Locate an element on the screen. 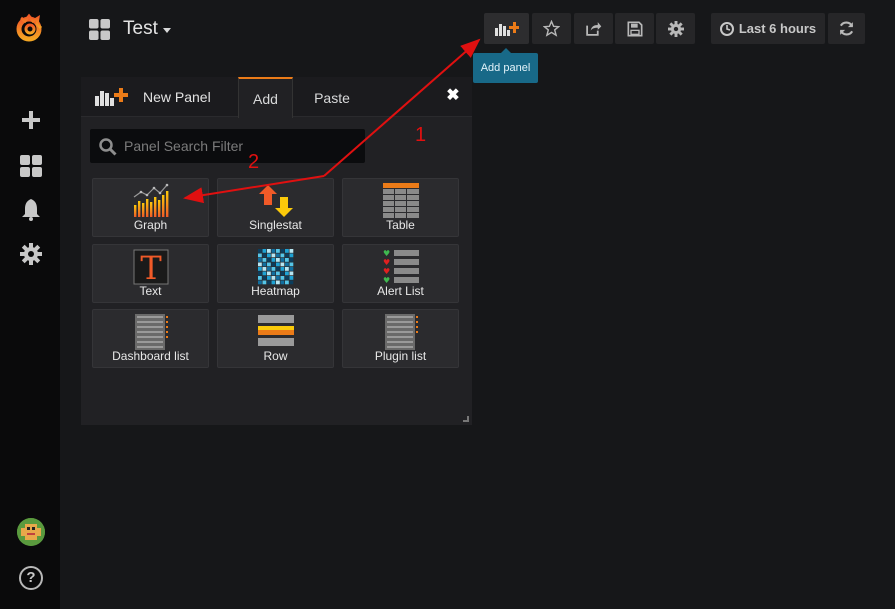 This screenshot has height=609, width=895. search-input is located at coordinates (241, 146).